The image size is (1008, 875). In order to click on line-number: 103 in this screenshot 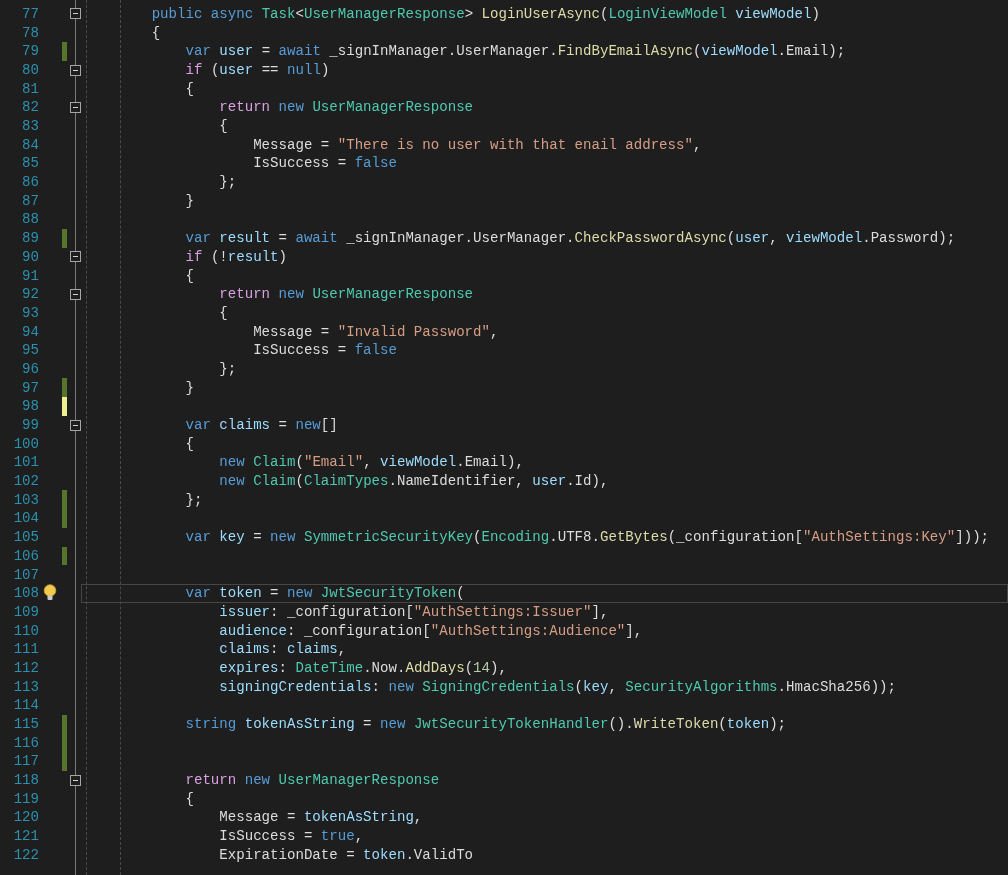, I will do `click(25, 499)`.